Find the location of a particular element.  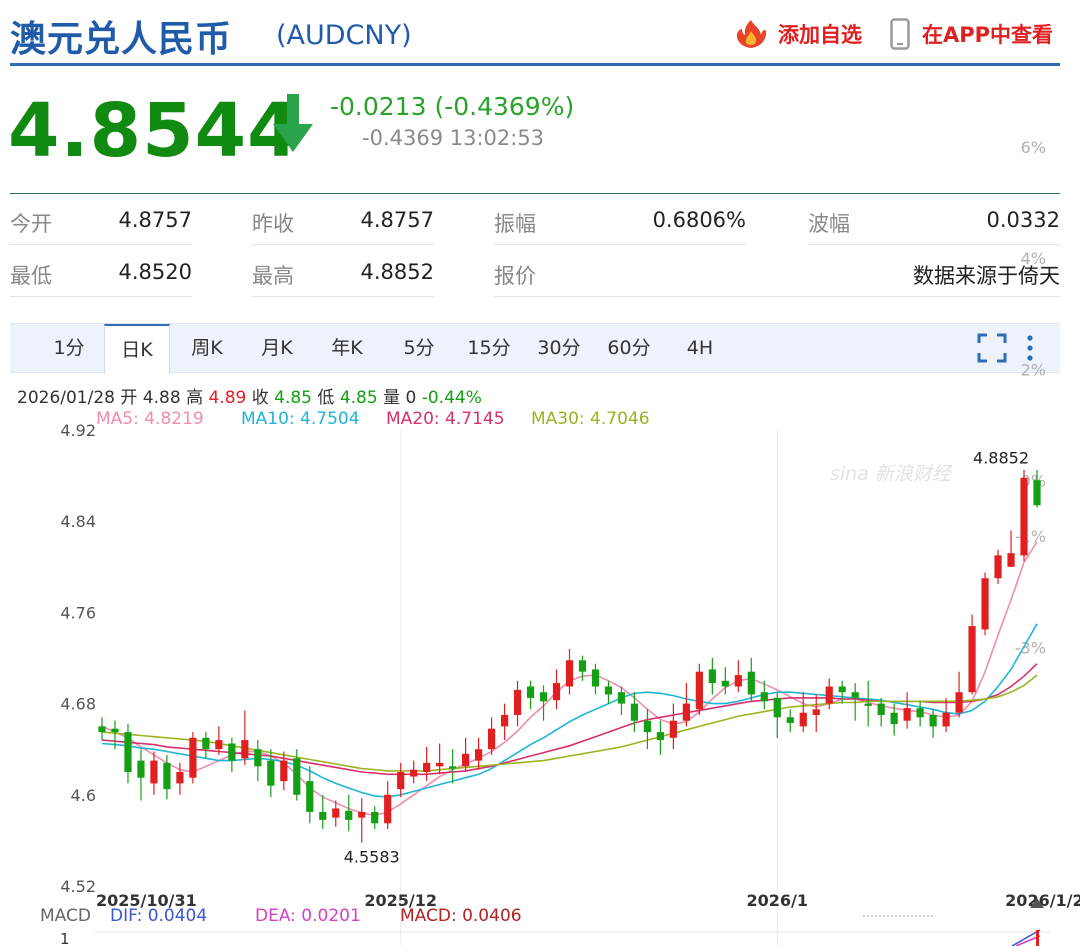

pct-tick-label: 2% is located at coordinates (1033, 369).